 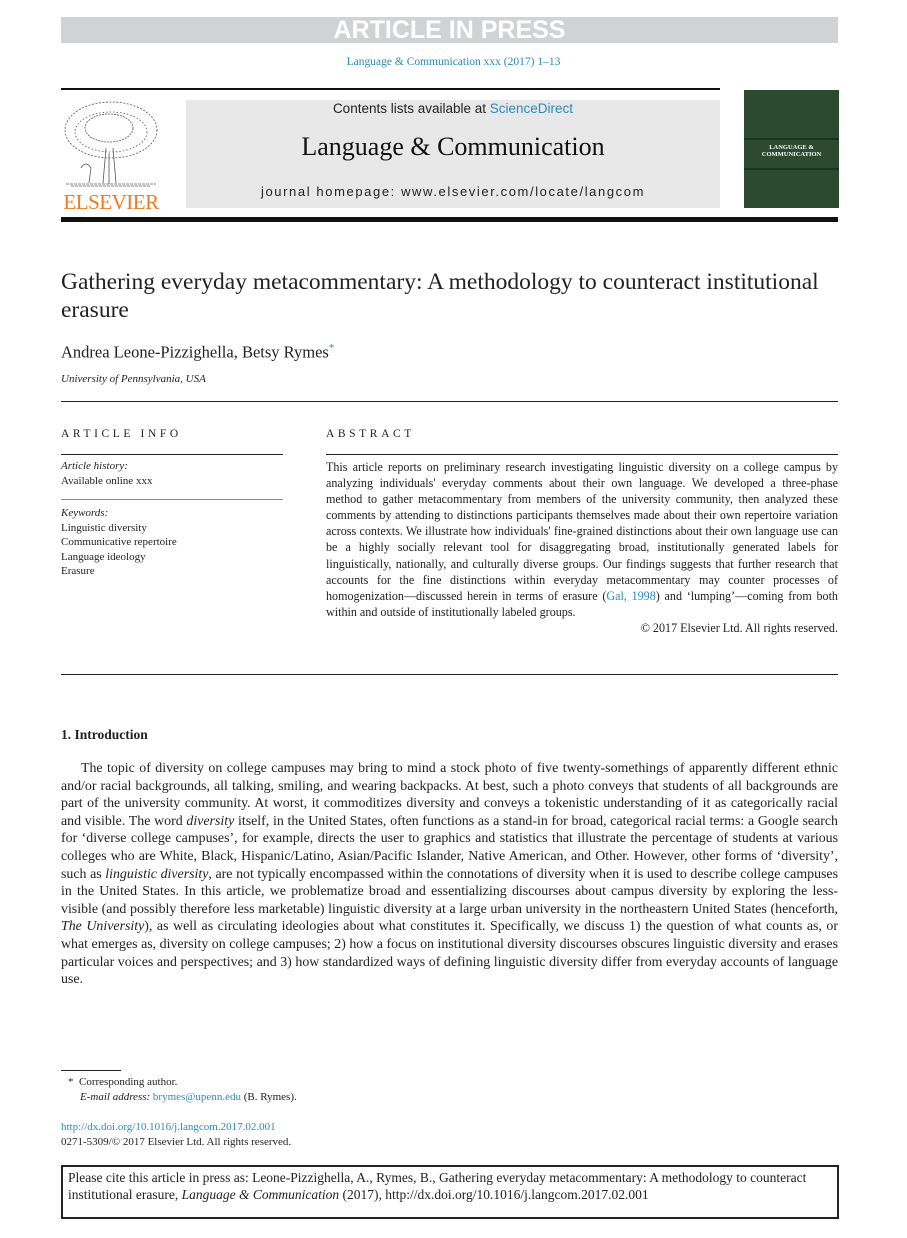 I want to click on article-in-press-banner: ARTICLE IN PRESS, so click(x=449, y=30).